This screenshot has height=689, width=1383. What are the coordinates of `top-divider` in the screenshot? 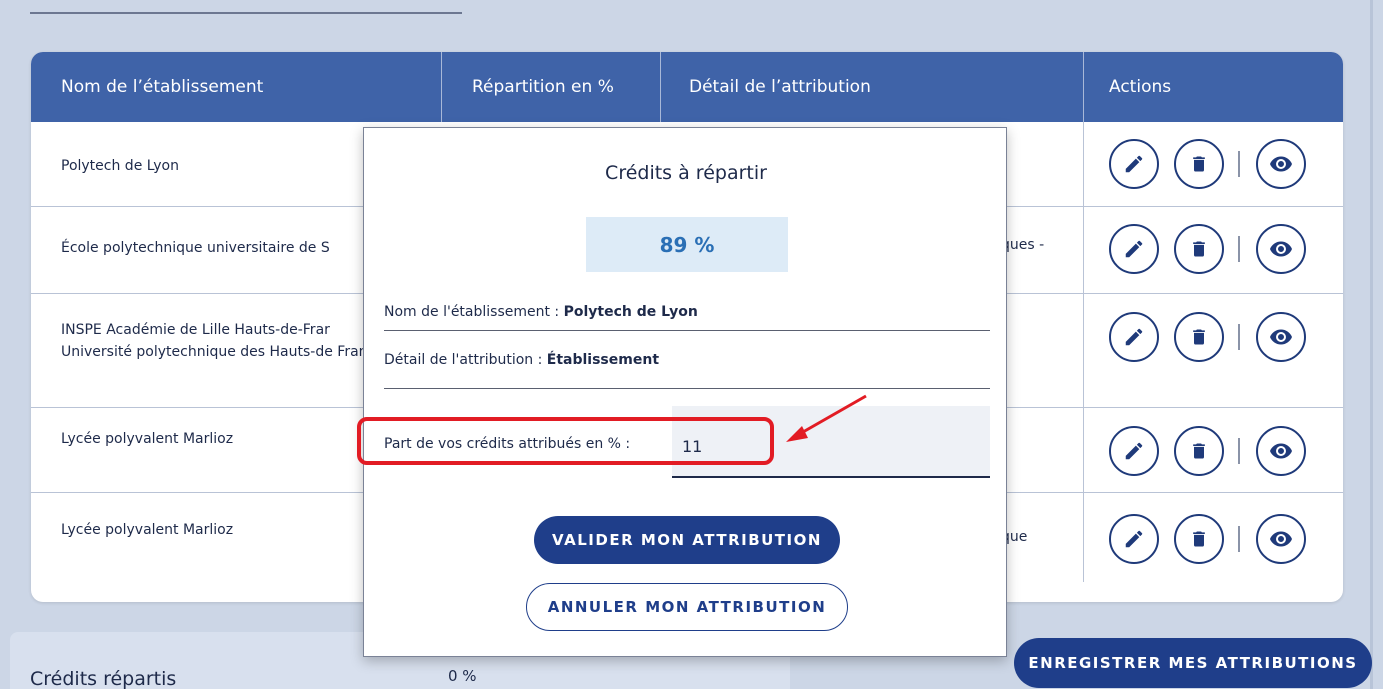 It's located at (246, 13).